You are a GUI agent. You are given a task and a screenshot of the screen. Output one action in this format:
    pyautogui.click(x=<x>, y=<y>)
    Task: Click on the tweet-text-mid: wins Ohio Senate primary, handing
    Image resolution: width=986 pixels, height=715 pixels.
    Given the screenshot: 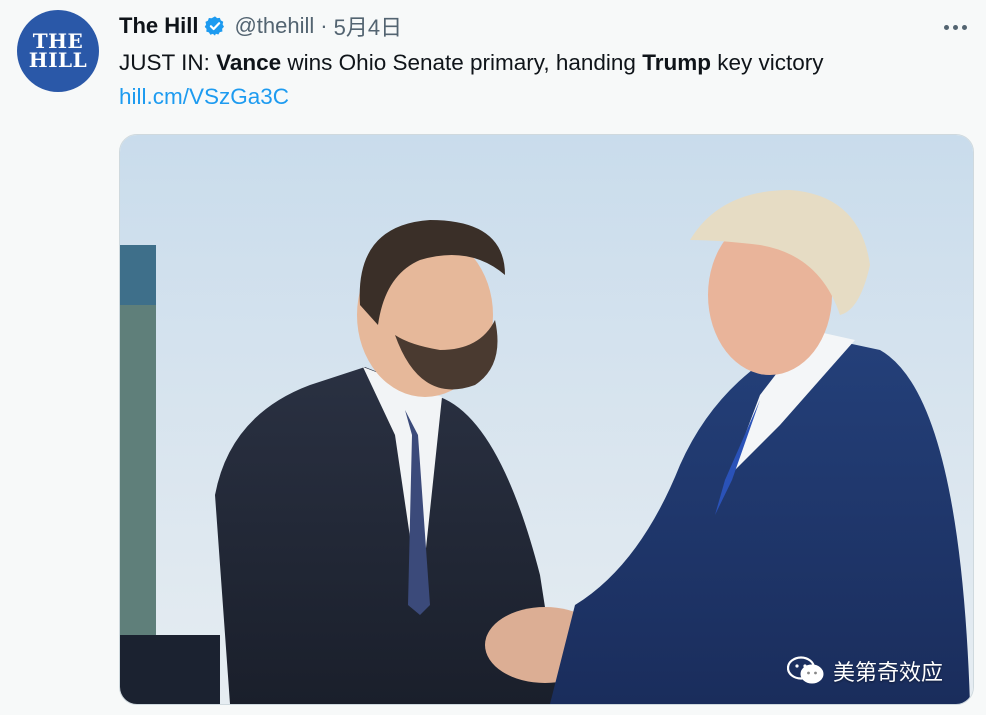 What is the action you would take?
    pyautogui.click(x=462, y=62)
    